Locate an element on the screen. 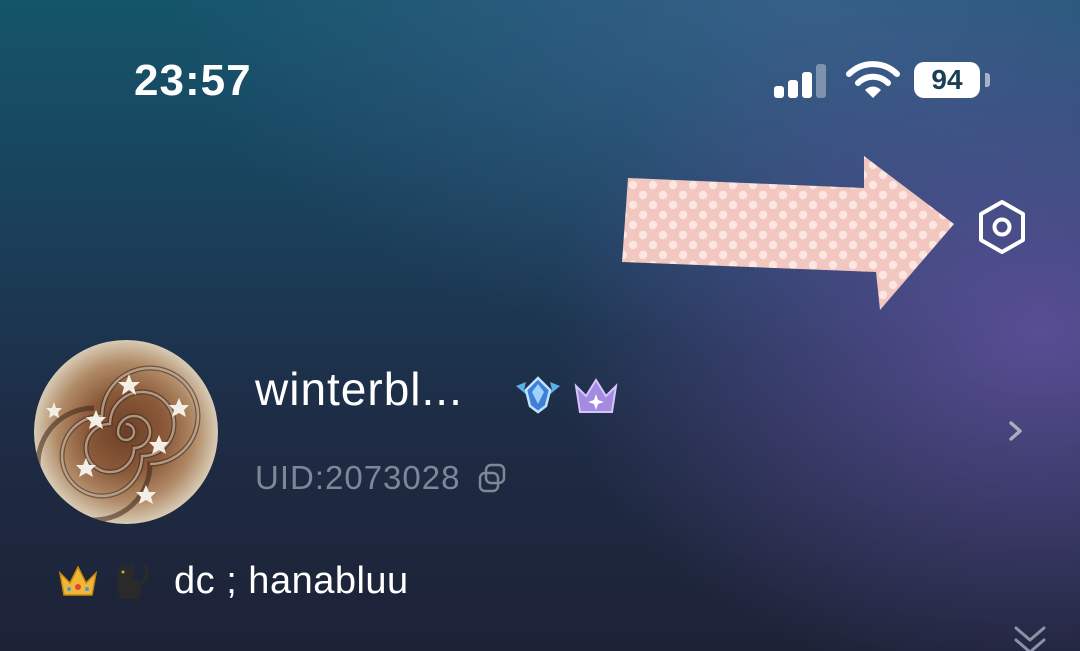 The width and height of the screenshot is (1080, 651). bio: dc ; hanabluu is located at coordinates (232, 581).